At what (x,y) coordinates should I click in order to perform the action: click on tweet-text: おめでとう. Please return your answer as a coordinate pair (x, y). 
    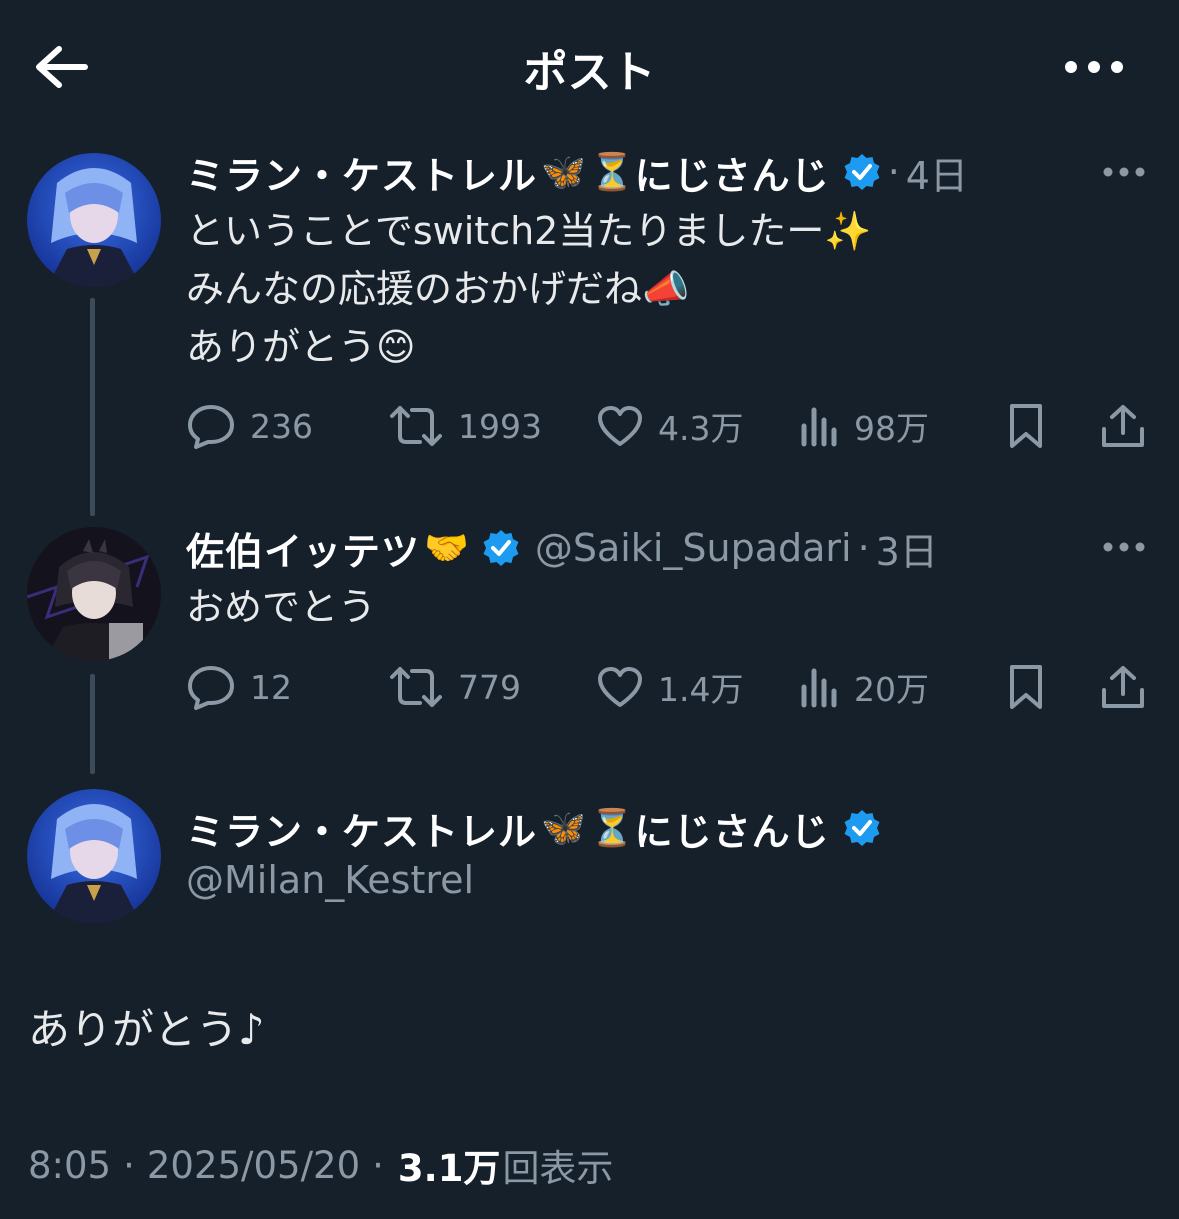
    Looking at the image, I should click on (281, 607).